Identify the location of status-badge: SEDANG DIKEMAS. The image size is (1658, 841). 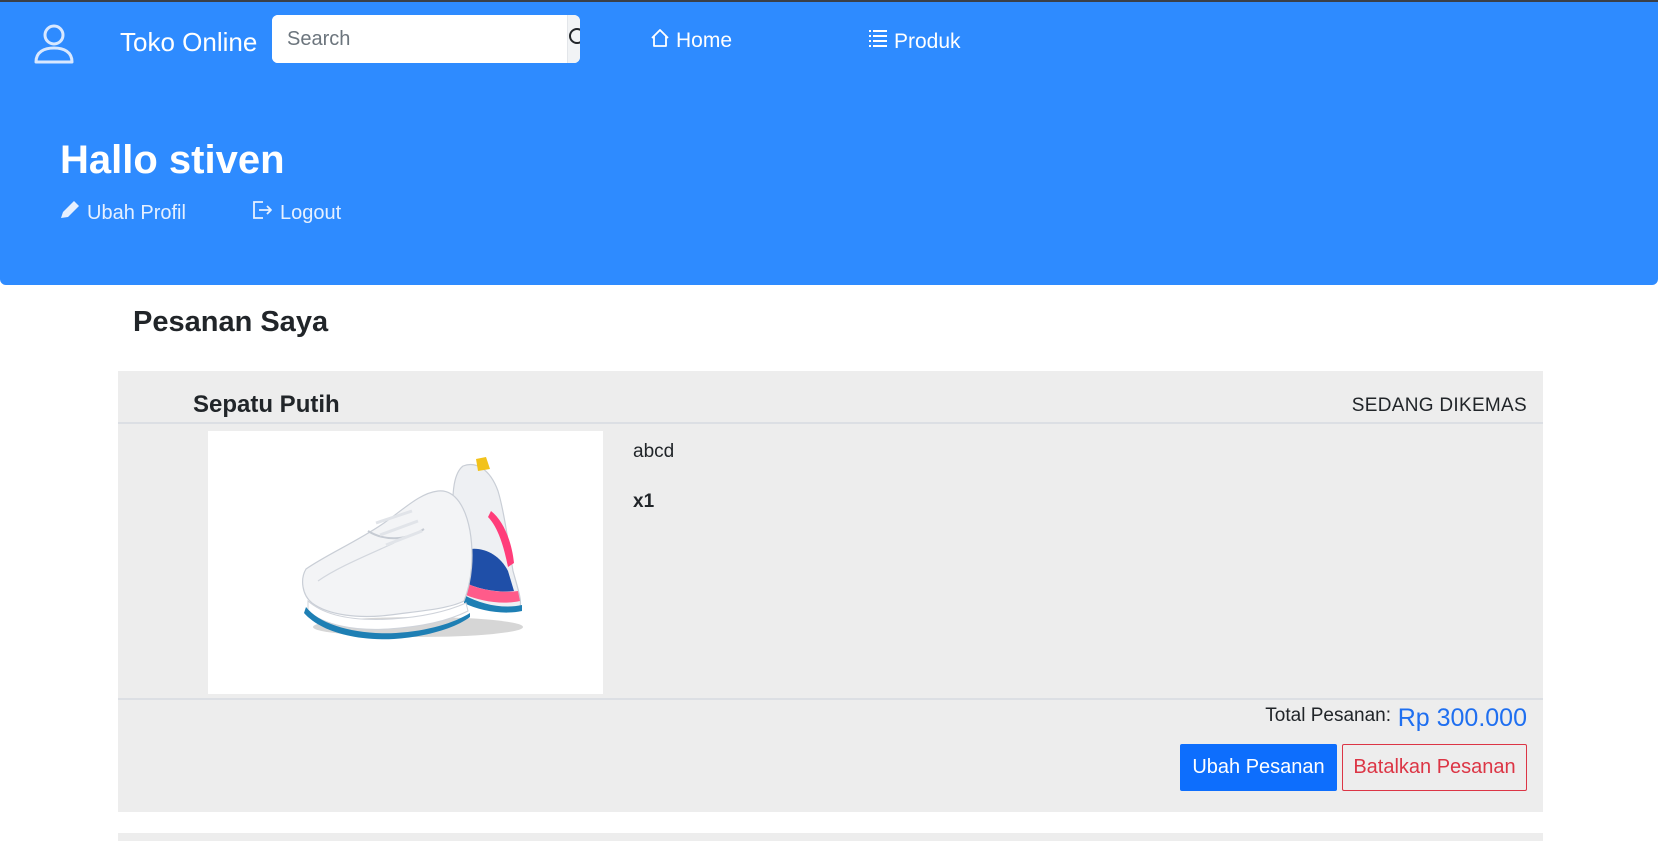
(1439, 405).